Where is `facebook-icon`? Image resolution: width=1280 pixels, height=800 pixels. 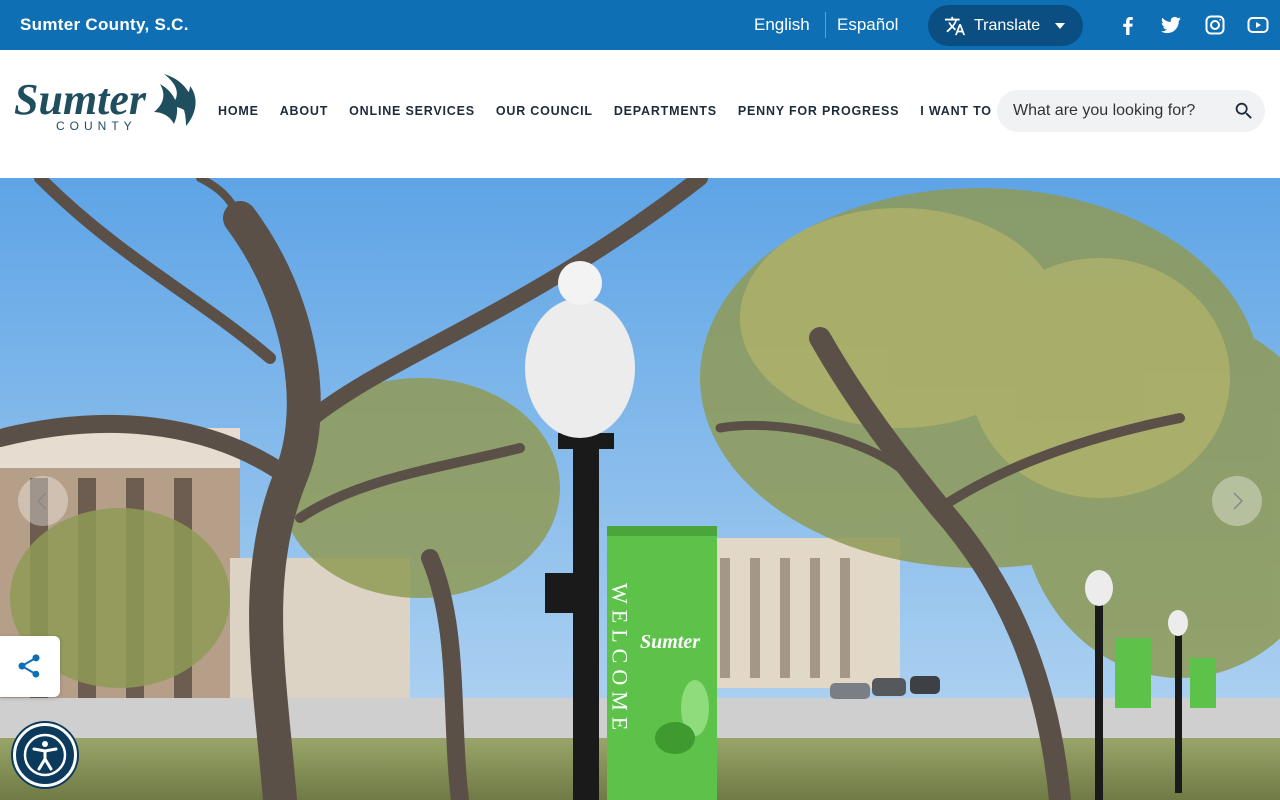
facebook-icon is located at coordinates (1128, 25).